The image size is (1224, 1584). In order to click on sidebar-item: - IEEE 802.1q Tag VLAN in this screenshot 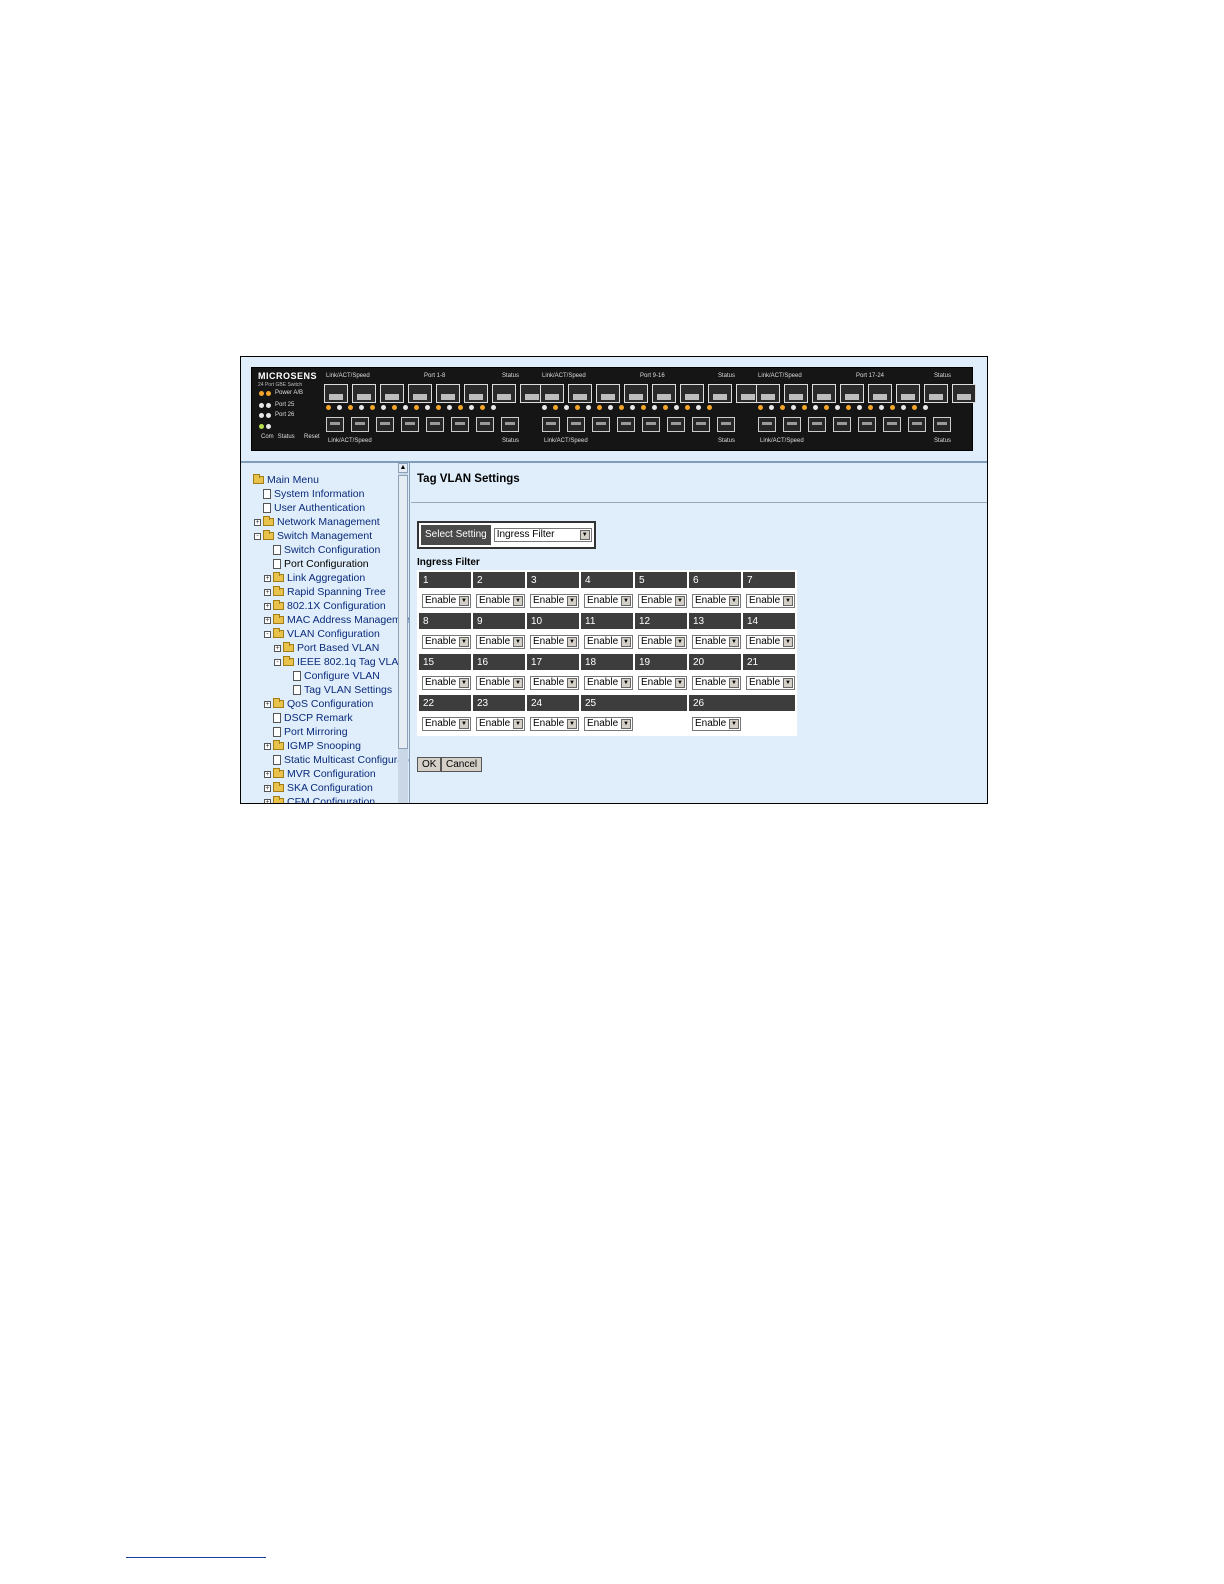, I will do `click(340, 662)`.